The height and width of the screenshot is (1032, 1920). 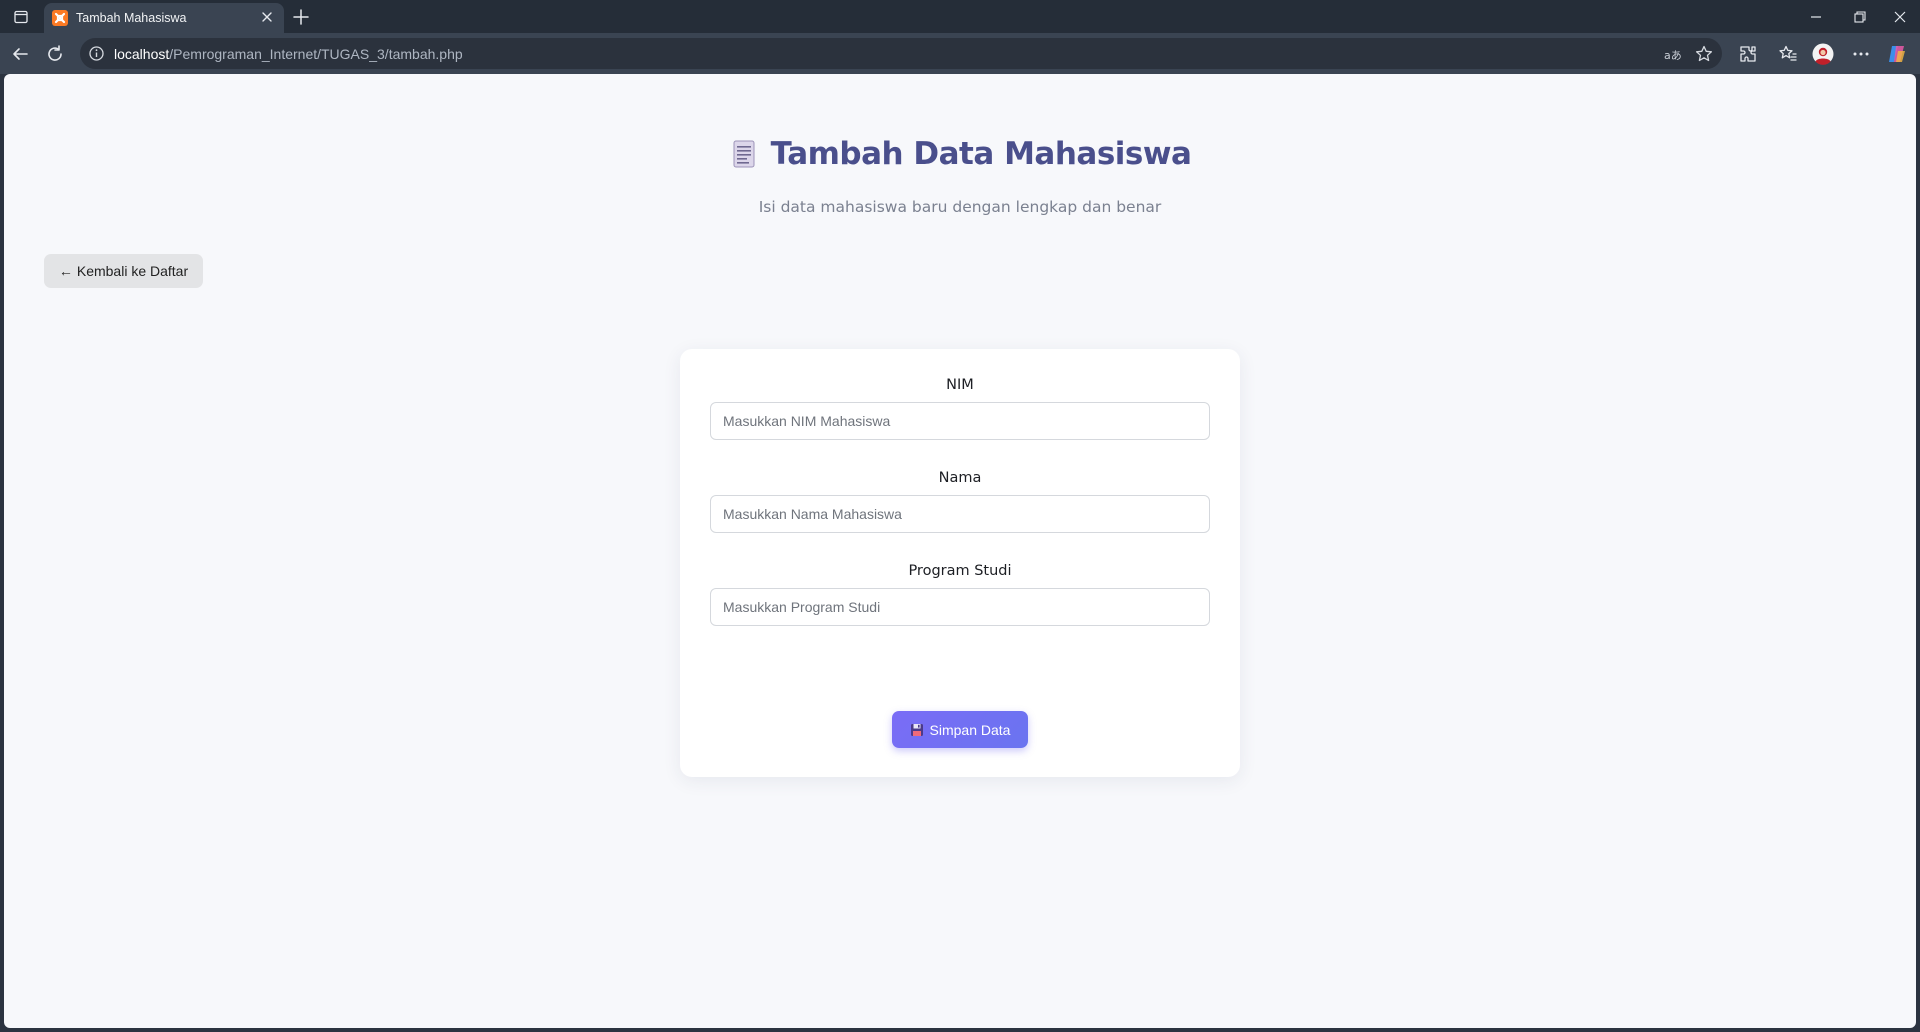 What do you see at coordinates (1861, 54) in the screenshot?
I see `more-options-icon` at bounding box center [1861, 54].